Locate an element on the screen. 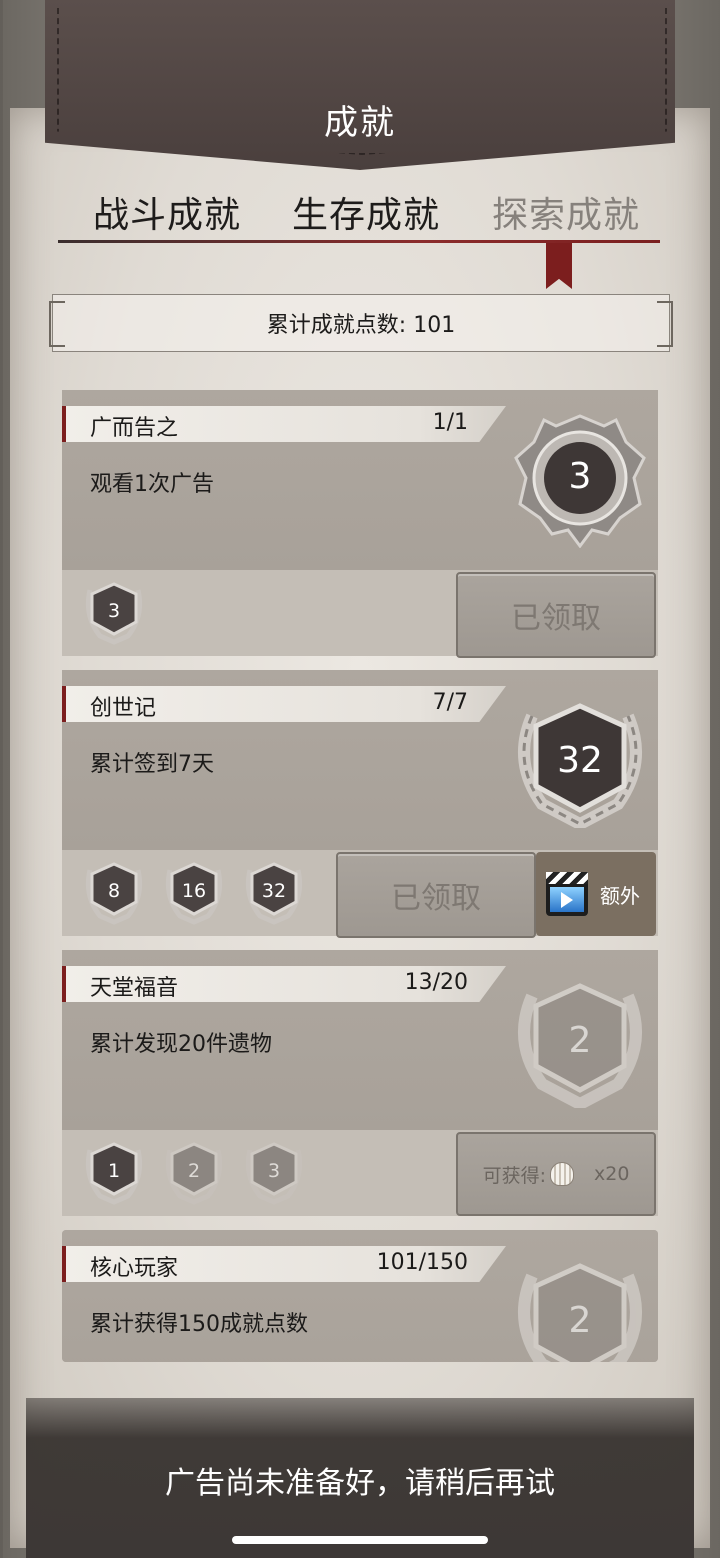  small-medal-value: 32 is located at coordinates (274, 891).